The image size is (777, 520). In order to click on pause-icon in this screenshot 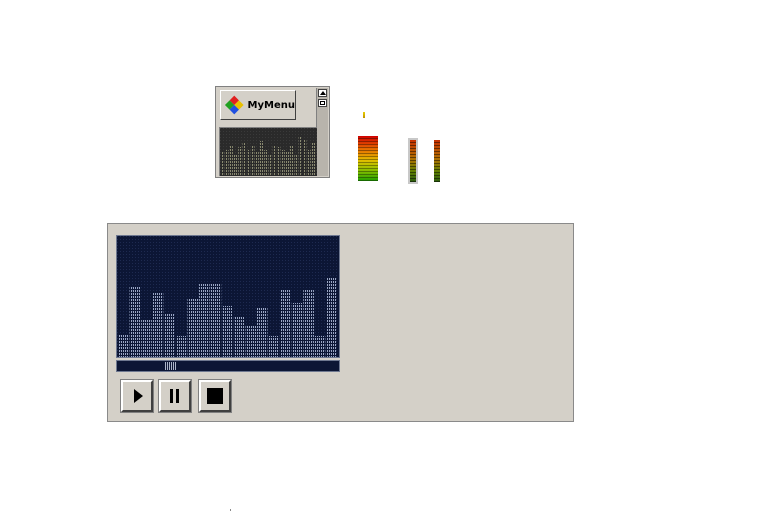, I will do `click(175, 396)`.